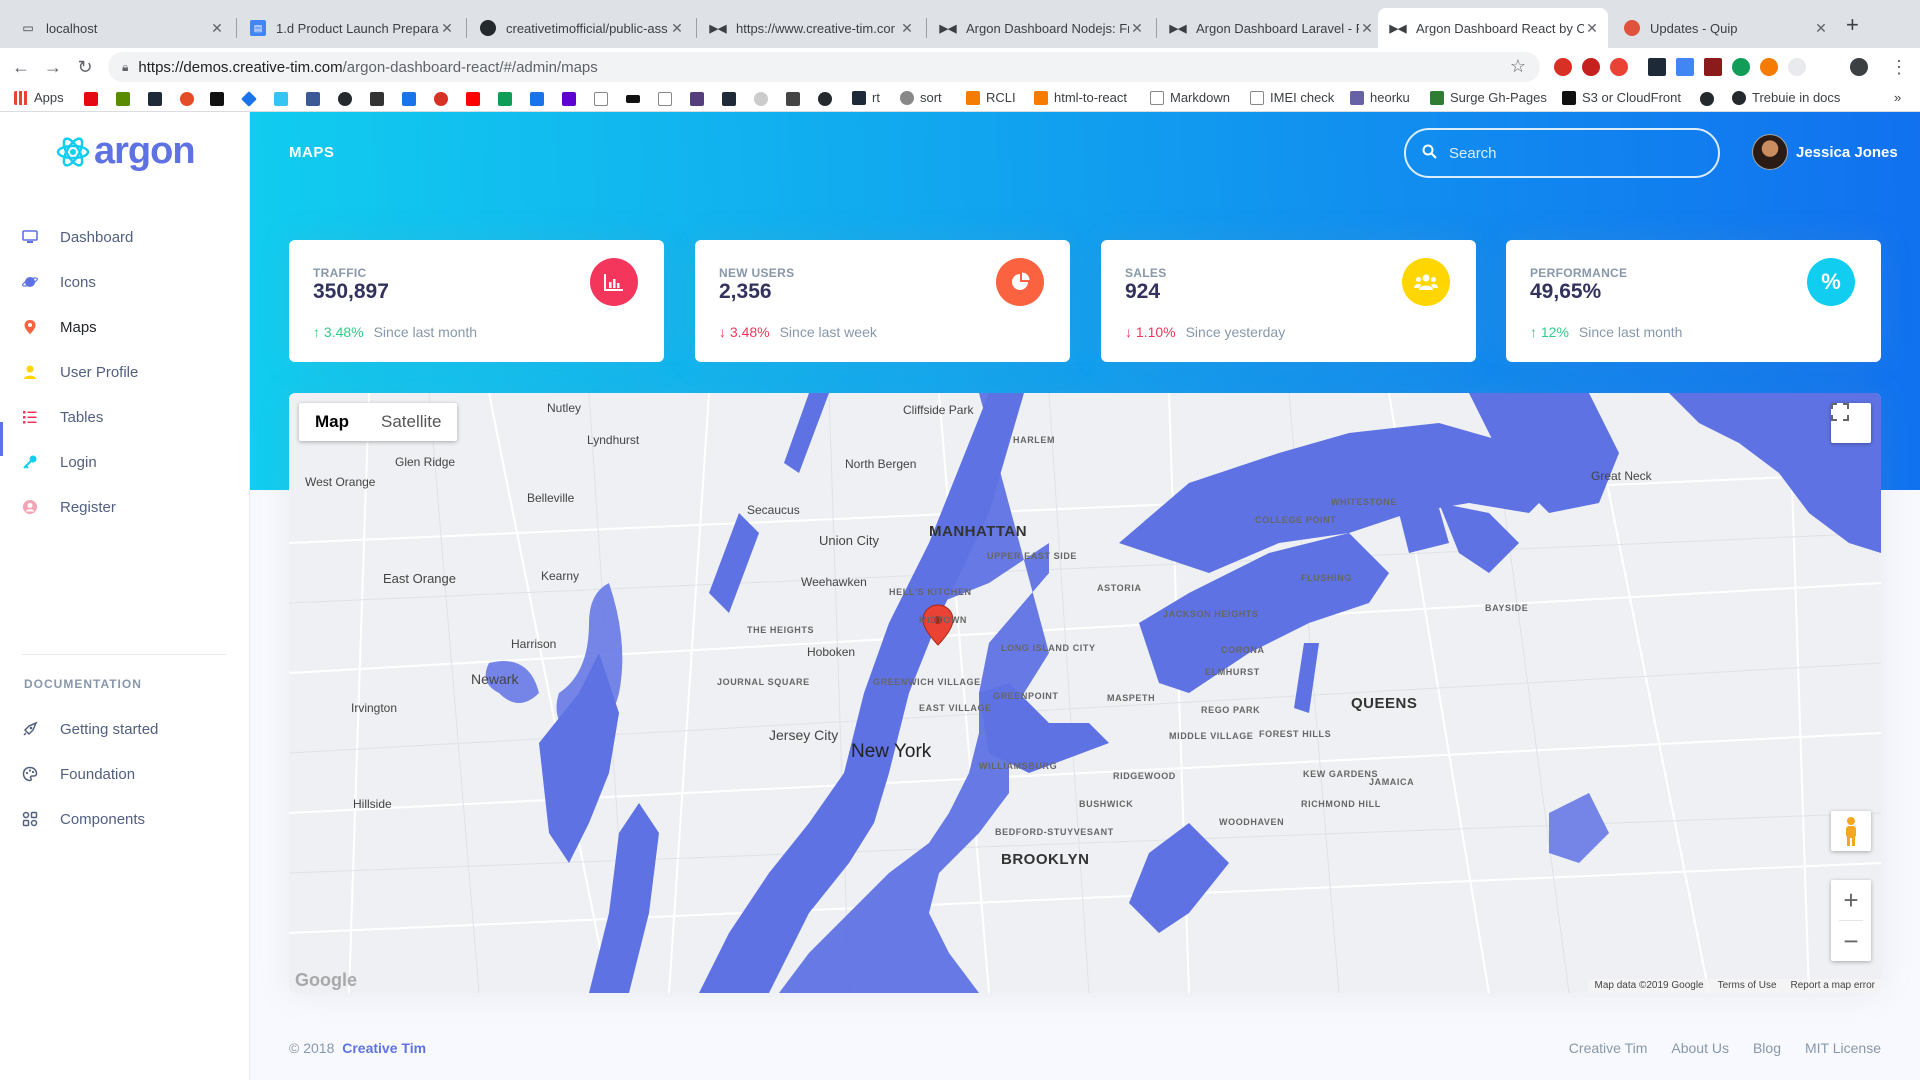  I want to click on bookmark-markdown: Markdown, so click(1190, 97).